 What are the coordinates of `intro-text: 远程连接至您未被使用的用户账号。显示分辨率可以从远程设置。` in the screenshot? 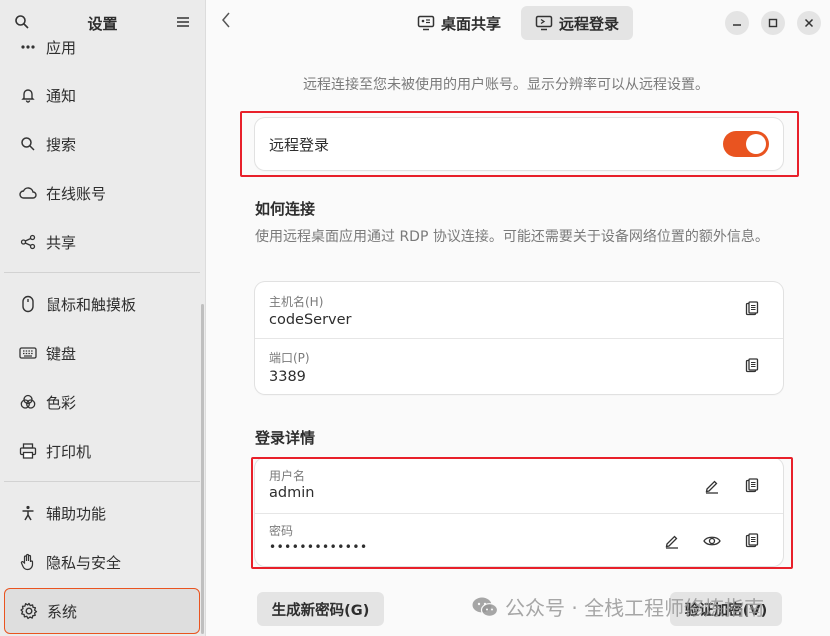 It's located at (506, 85).